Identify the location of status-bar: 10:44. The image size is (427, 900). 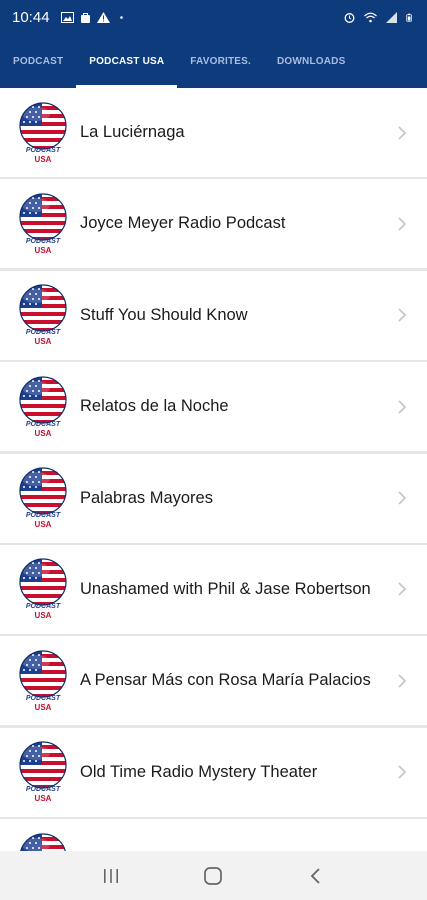
(213, 17).